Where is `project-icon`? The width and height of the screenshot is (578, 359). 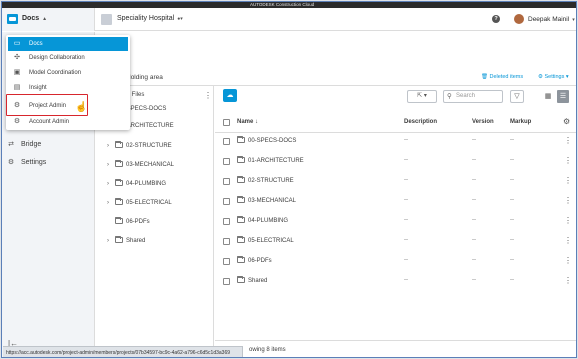 project-icon is located at coordinates (106, 19).